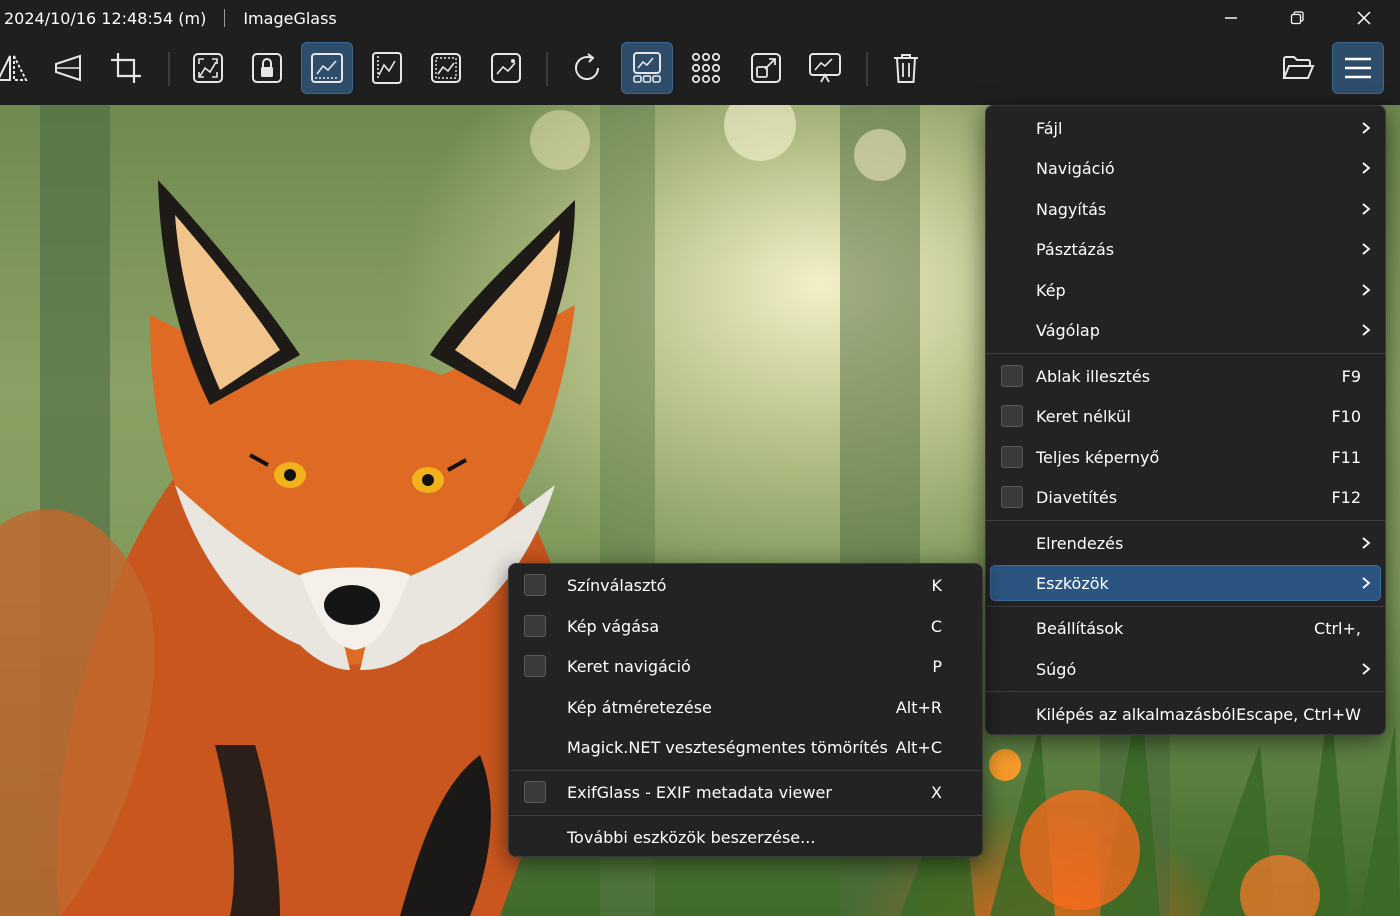  What do you see at coordinates (745, 707) in the screenshot?
I see `menu-item-resize-image: Kép átméretezése Alt+R` at bounding box center [745, 707].